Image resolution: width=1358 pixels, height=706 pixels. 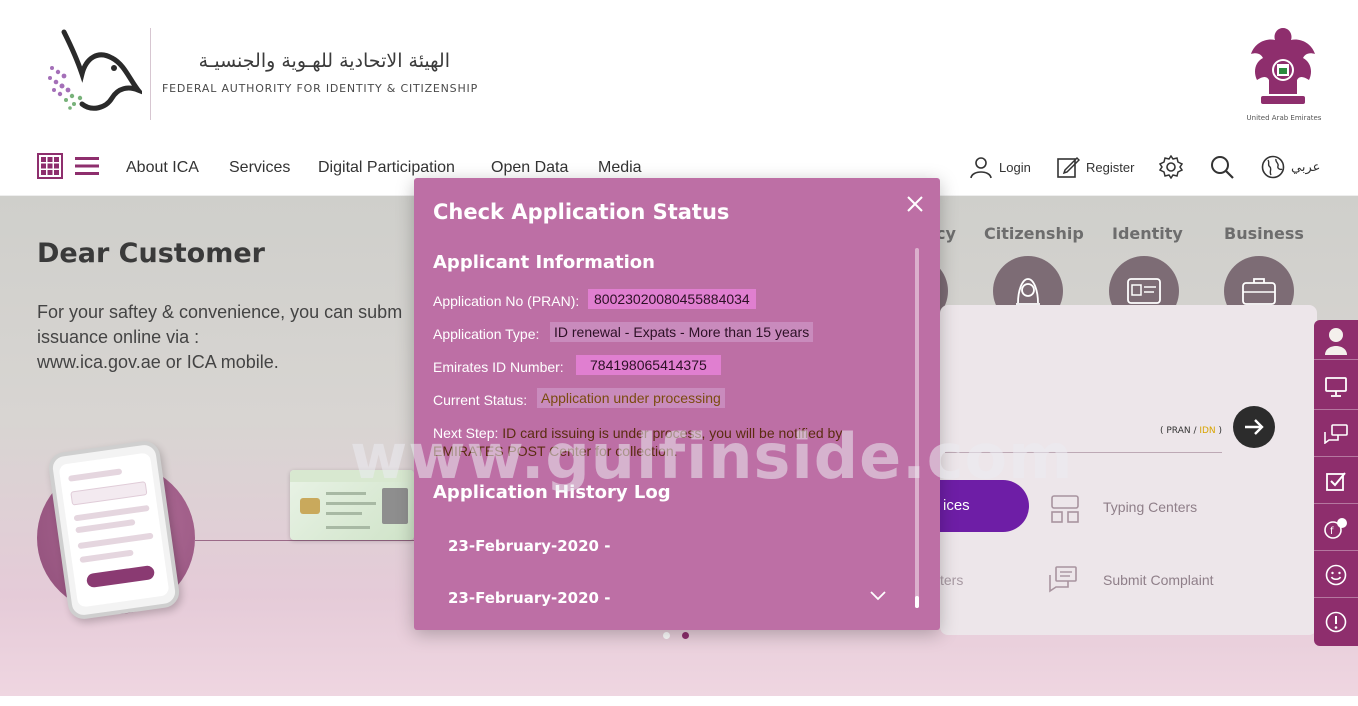 I want to click on phone-screen, so click(x=114, y=530).